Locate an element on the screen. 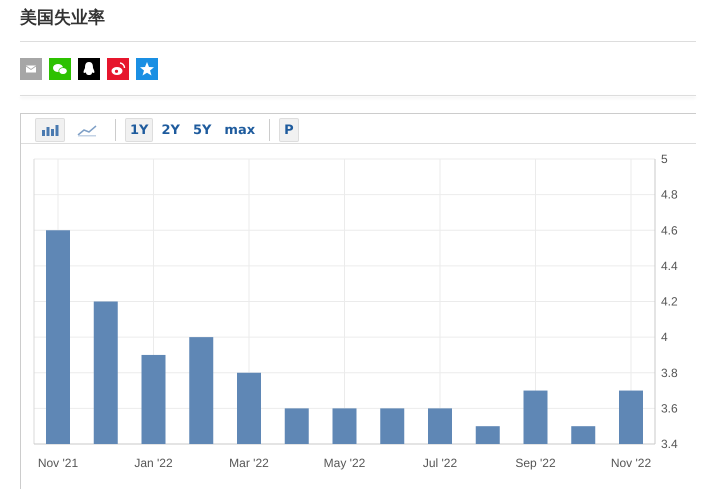 This screenshot has height=489, width=707. bar-chart-icon is located at coordinates (50, 130).